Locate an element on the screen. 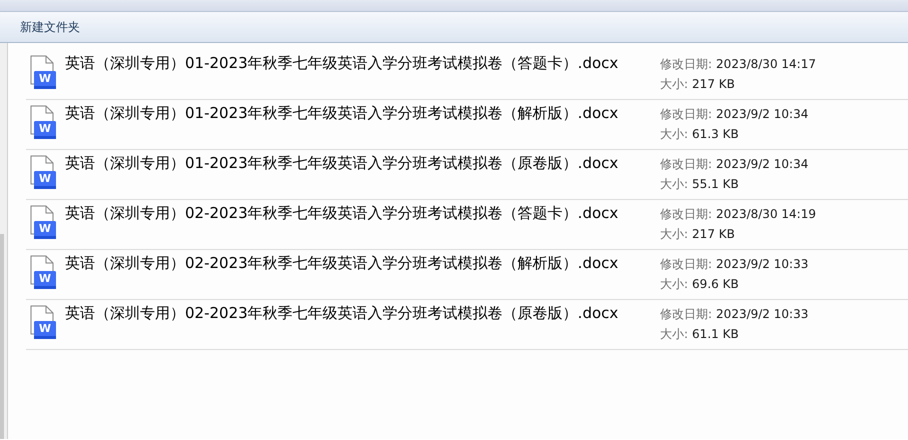 The width and height of the screenshot is (908, 440). file-size: 69.6 KB is located at coordinates (715, 284).